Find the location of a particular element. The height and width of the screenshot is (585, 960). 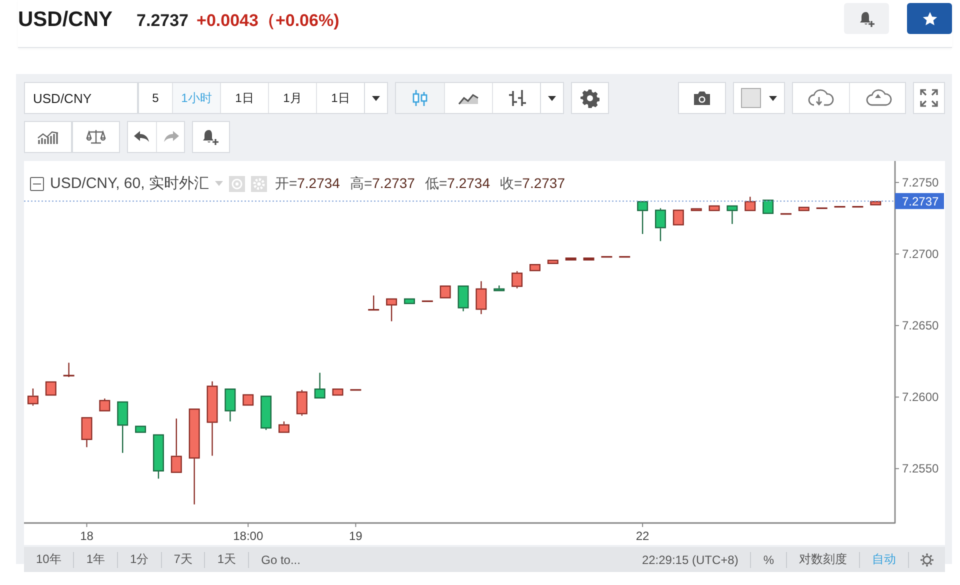

scale-option-button: 对数刻度 is located at coordinates (822, 560).